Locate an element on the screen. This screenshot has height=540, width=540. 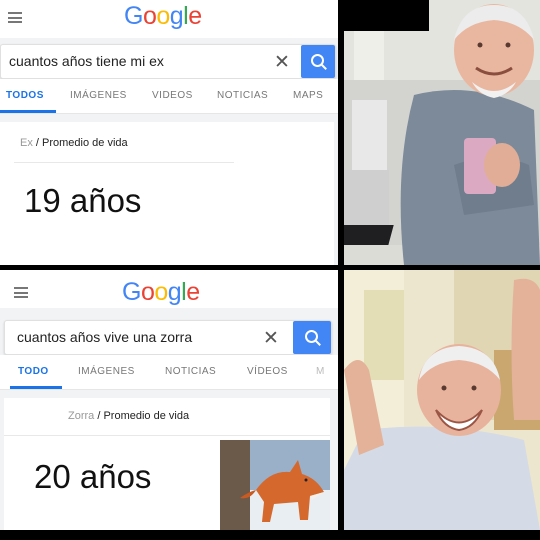
result-tabs: TODOS IMÁGENES VIDEOS NOTICIAS MAPS is located at coordinates (169, 96).